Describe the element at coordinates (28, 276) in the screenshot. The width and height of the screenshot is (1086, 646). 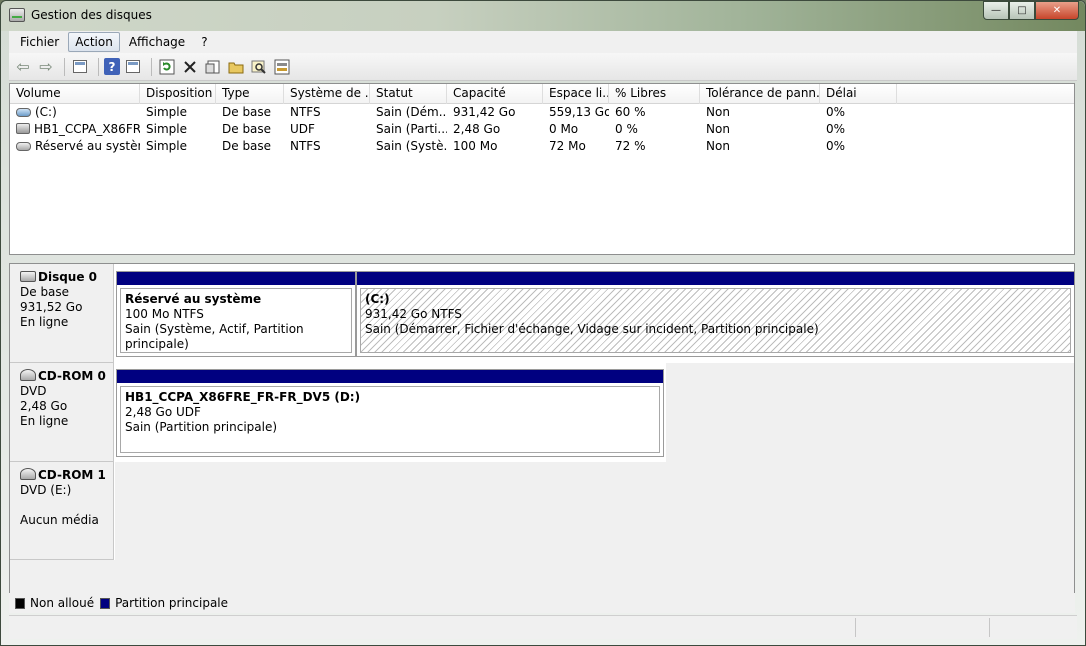
I see `hard-disk-icon` at that location.